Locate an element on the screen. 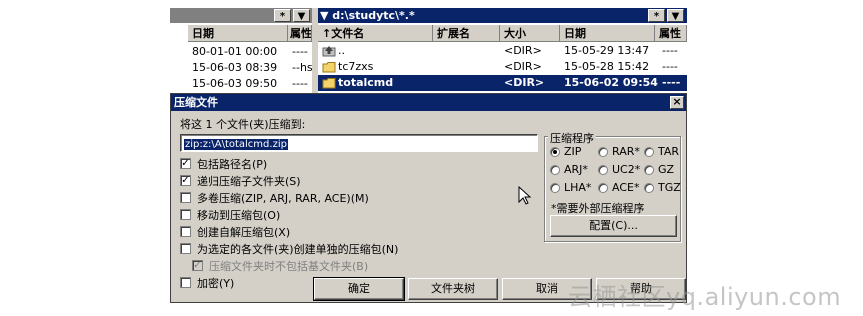  checkbox-move-to-archive is located at coordinates (185, 214).